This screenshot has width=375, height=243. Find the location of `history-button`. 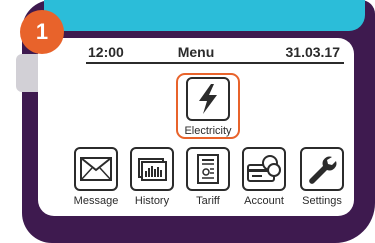

history-button is located at coordinates (152, 169).